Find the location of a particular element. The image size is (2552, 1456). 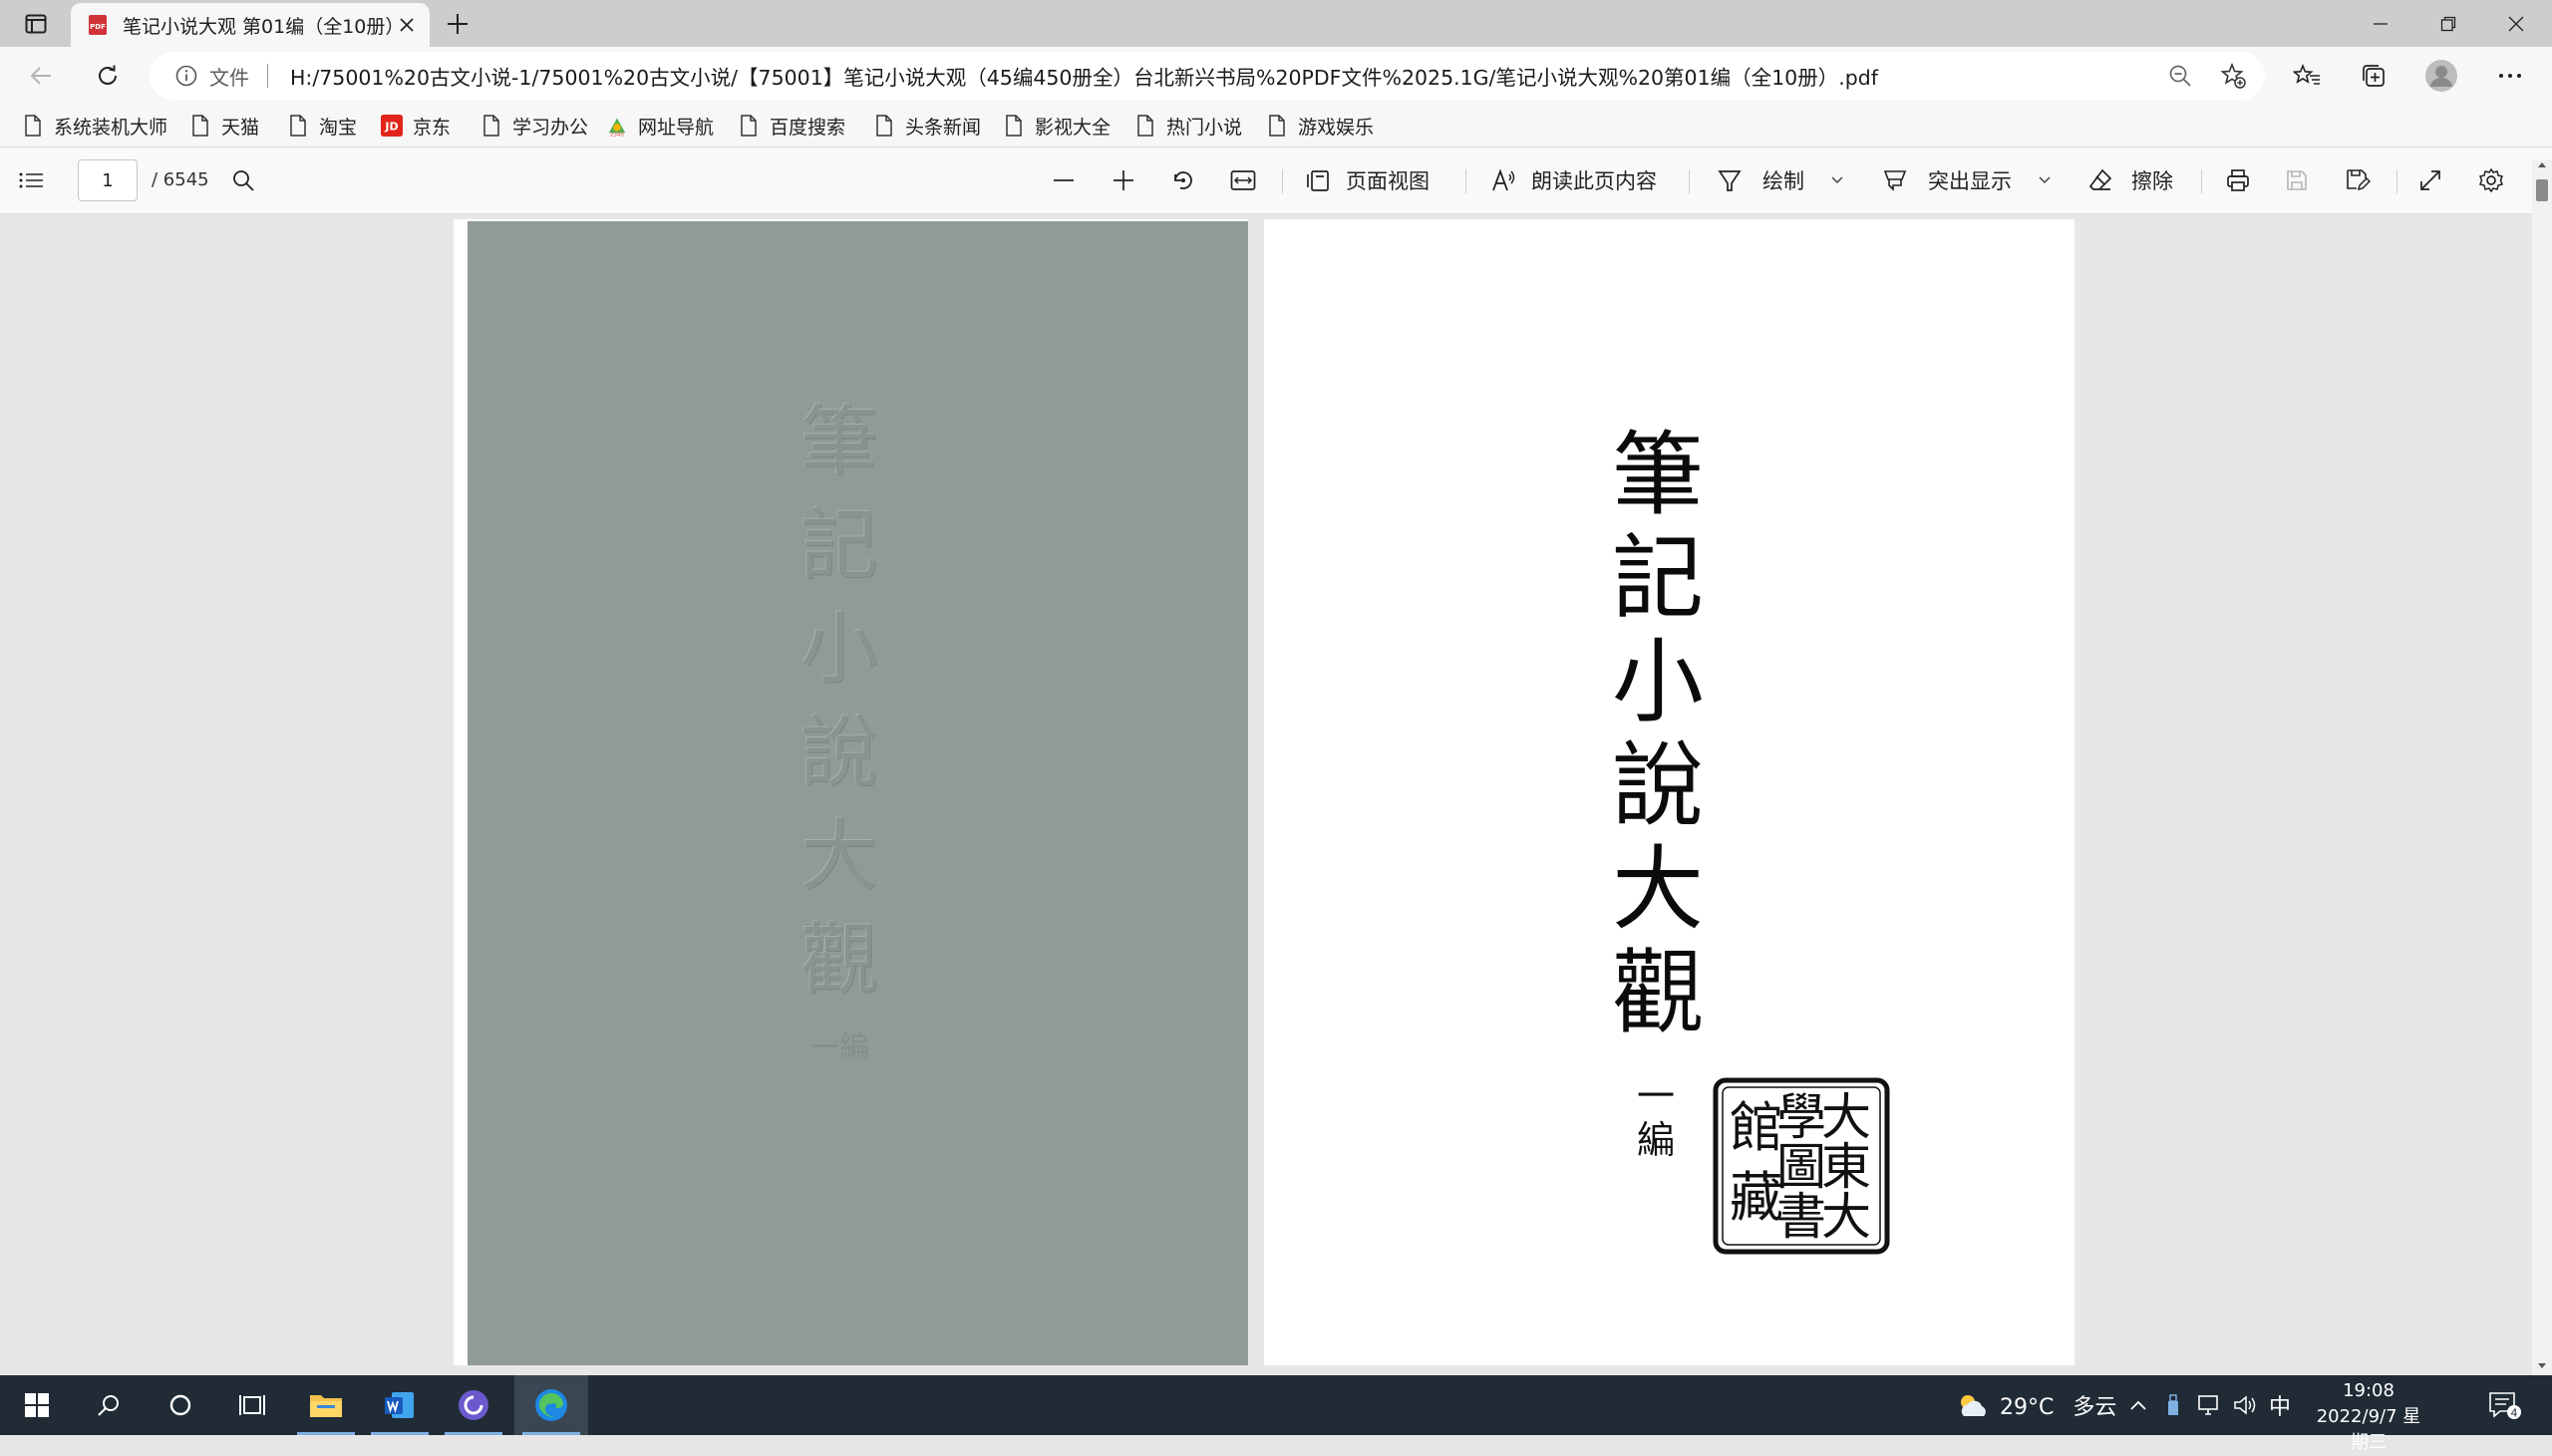

minus-icon is located at coordinates (1064, 180).